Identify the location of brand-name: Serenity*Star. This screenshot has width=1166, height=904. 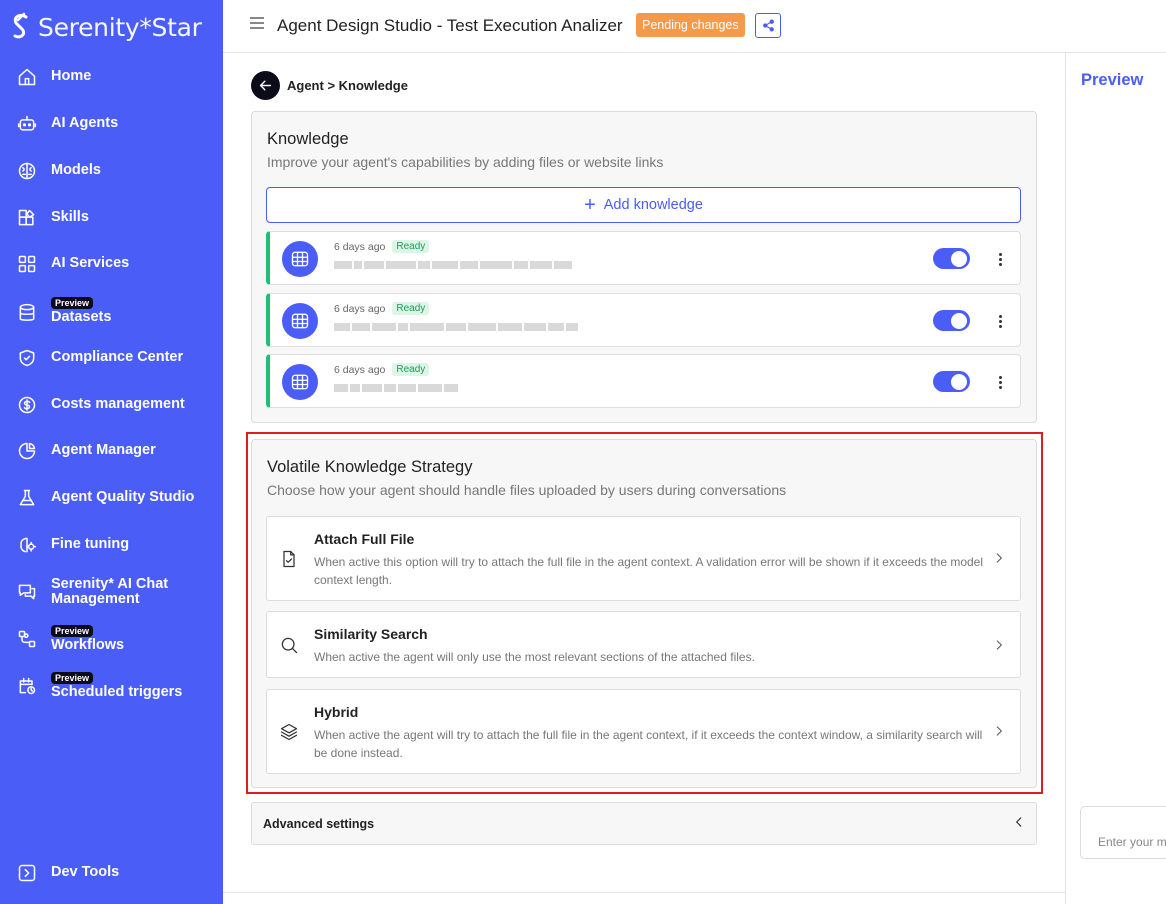
(120, 27).